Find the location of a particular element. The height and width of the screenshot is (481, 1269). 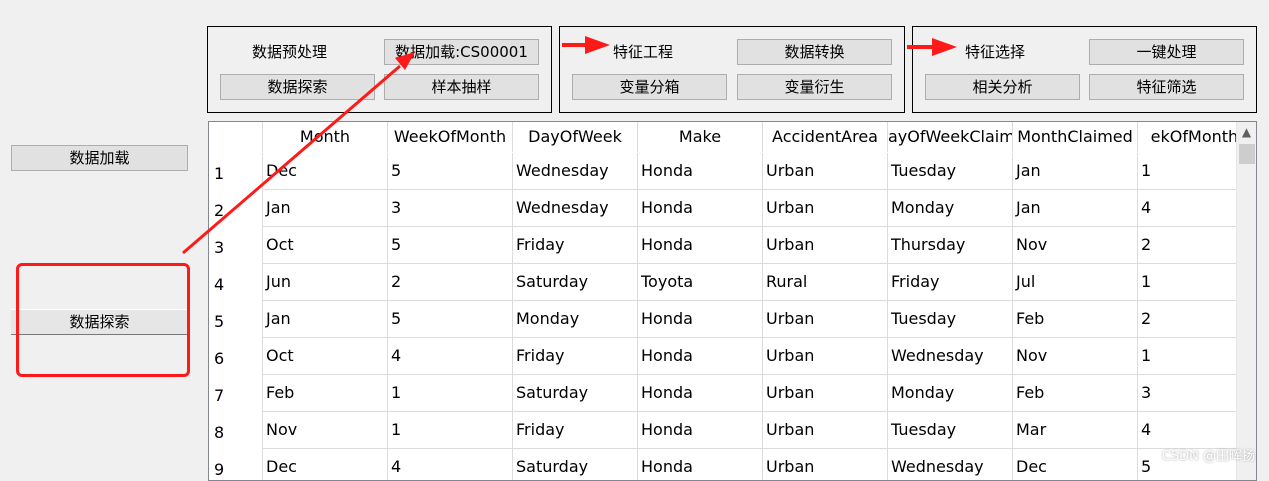

table-cell: Jun is located at coordinates (325, 282).